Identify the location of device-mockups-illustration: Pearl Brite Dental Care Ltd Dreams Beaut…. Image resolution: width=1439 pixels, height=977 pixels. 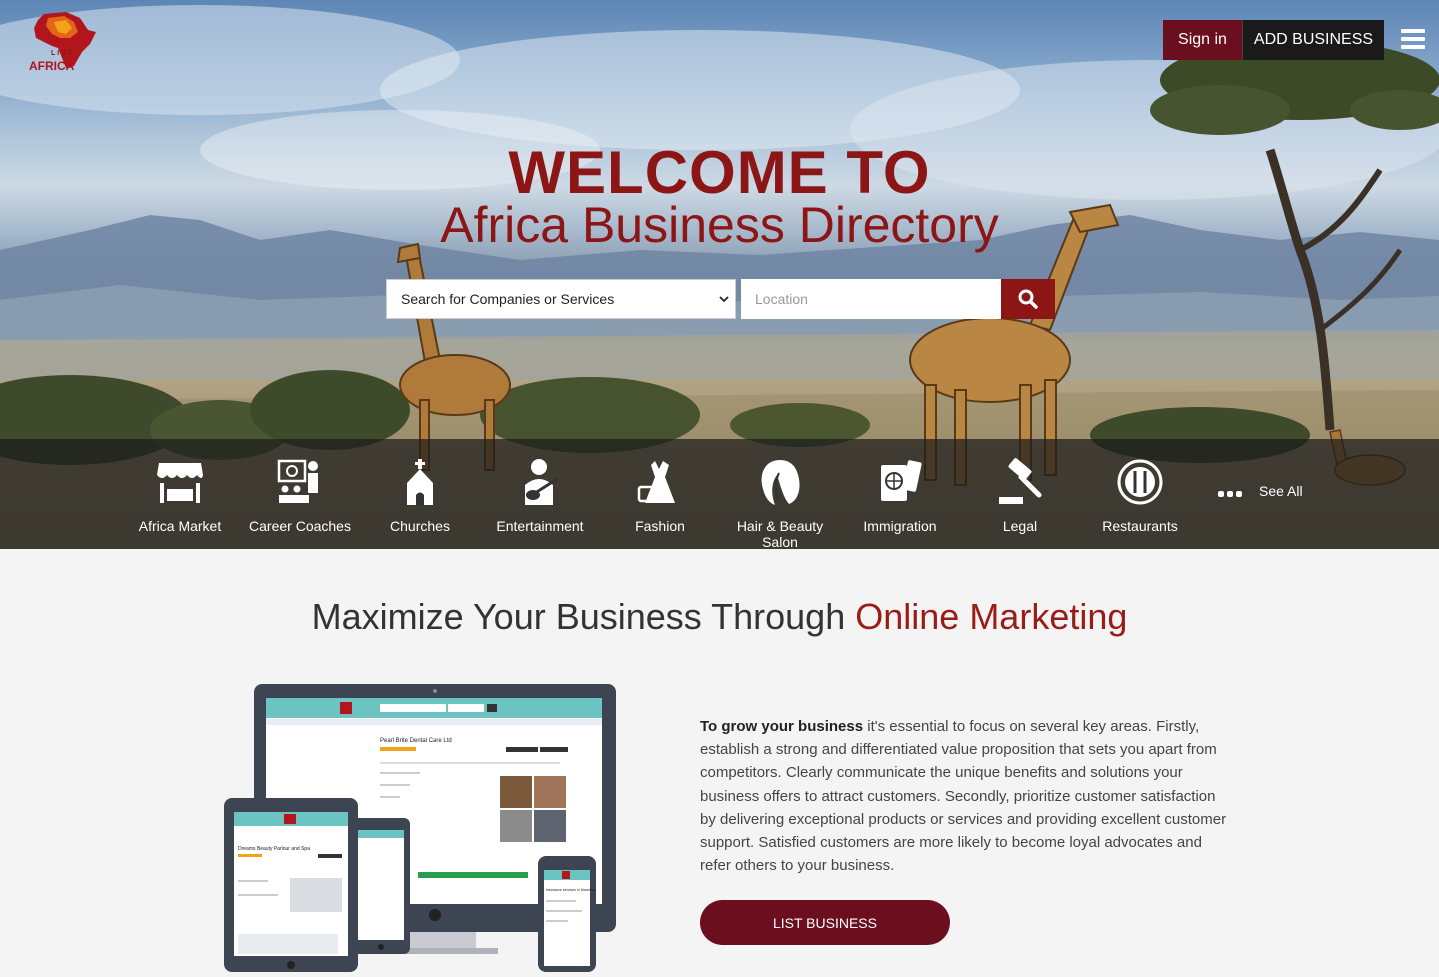
(420, 828).